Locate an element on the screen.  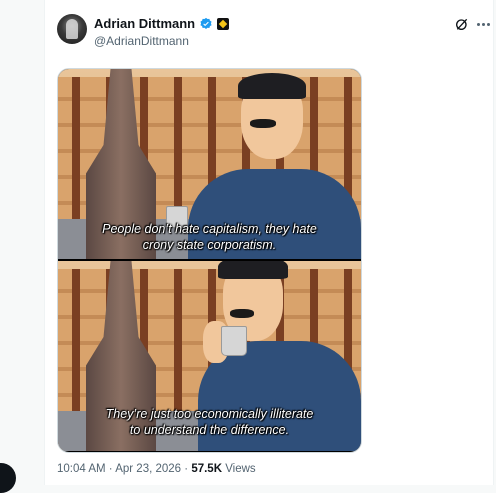
author-name: Adrian Dittmann is located at coordinates (144, 23).